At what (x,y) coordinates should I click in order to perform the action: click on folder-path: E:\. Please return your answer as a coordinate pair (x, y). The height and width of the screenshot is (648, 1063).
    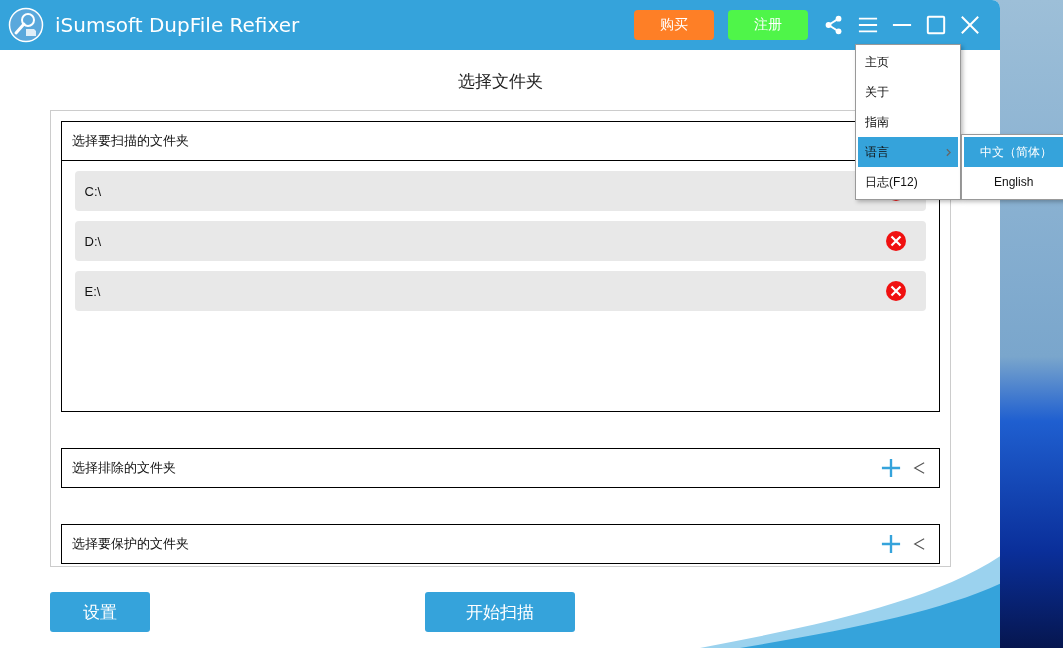
    Looking at the image, I should click on (93, 291).